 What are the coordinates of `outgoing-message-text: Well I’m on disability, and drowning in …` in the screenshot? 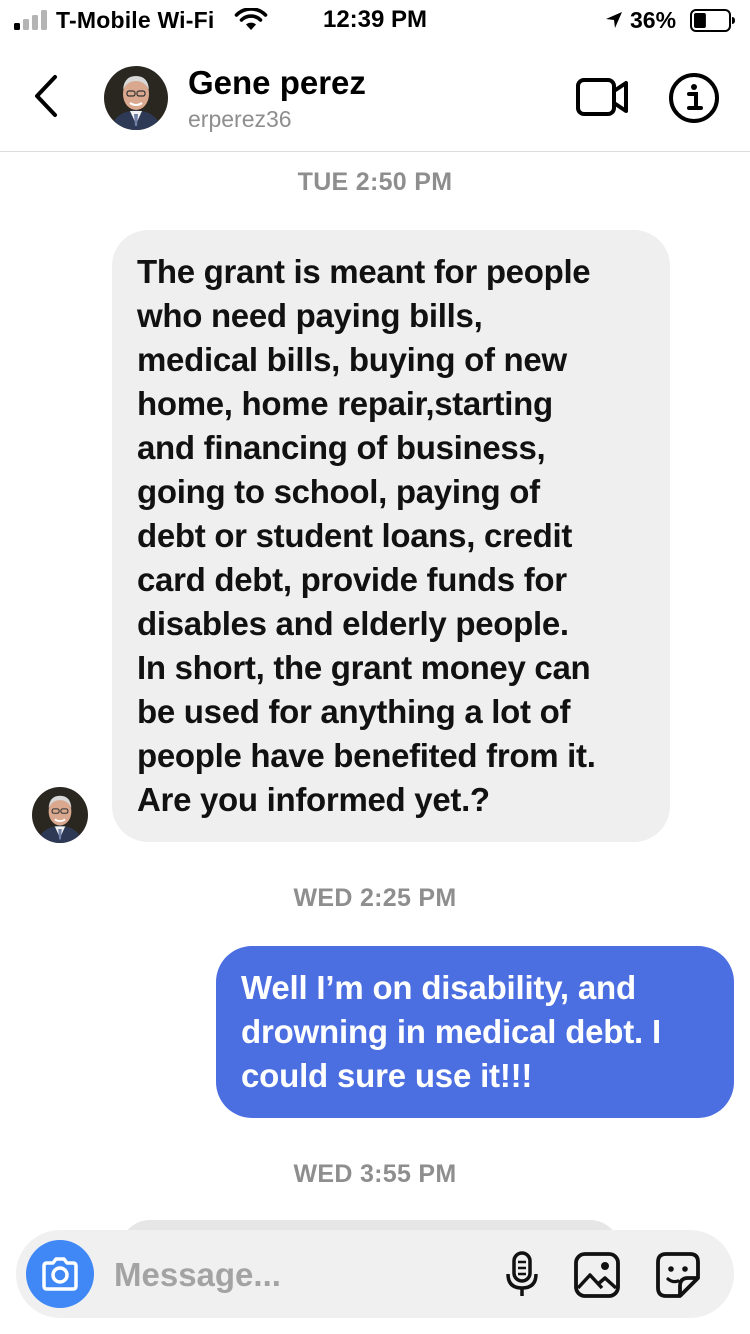 It's located at (451, 1031).